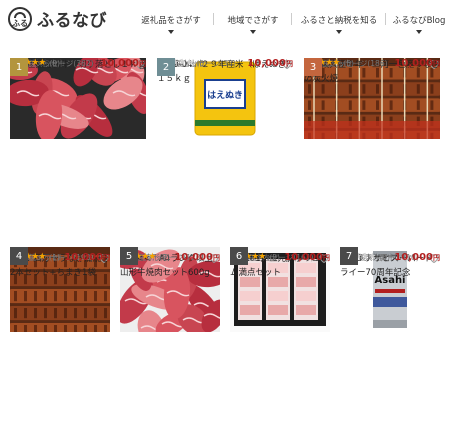  I want to click on rank-badge: 3, so click(313, 67).